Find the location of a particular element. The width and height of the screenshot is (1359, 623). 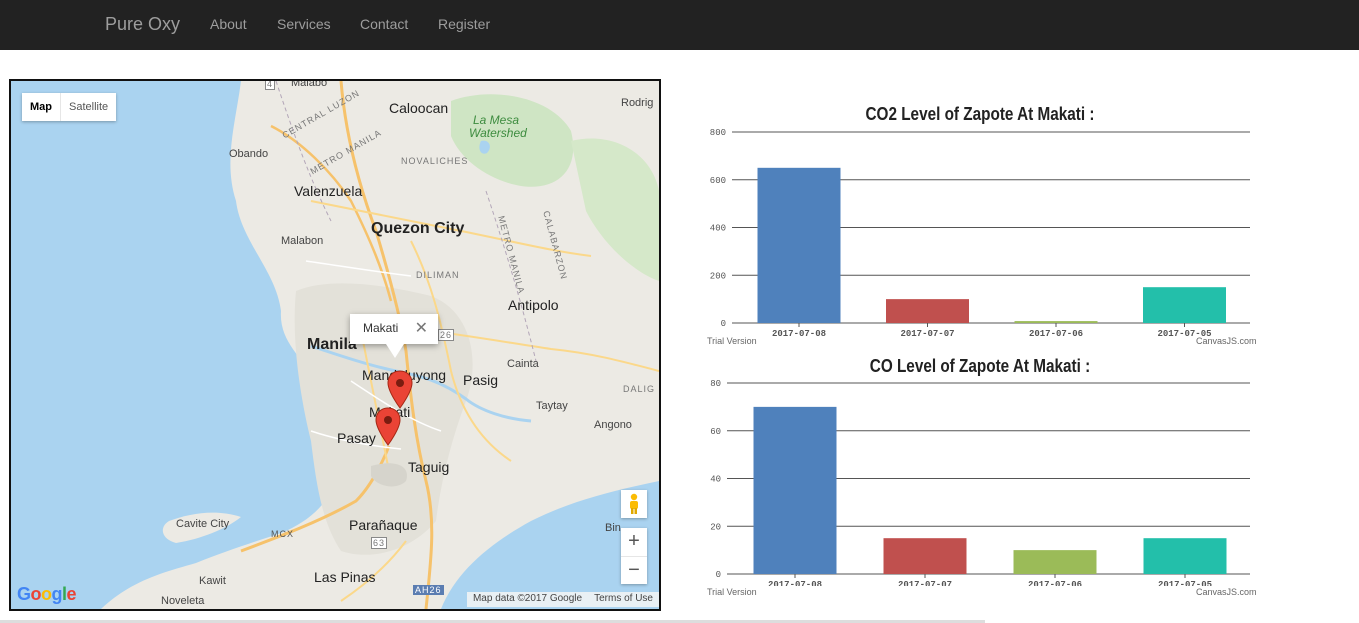

map-attribution: Map data ©2017 Google Terms of Use is located at coordinates (562, 599).